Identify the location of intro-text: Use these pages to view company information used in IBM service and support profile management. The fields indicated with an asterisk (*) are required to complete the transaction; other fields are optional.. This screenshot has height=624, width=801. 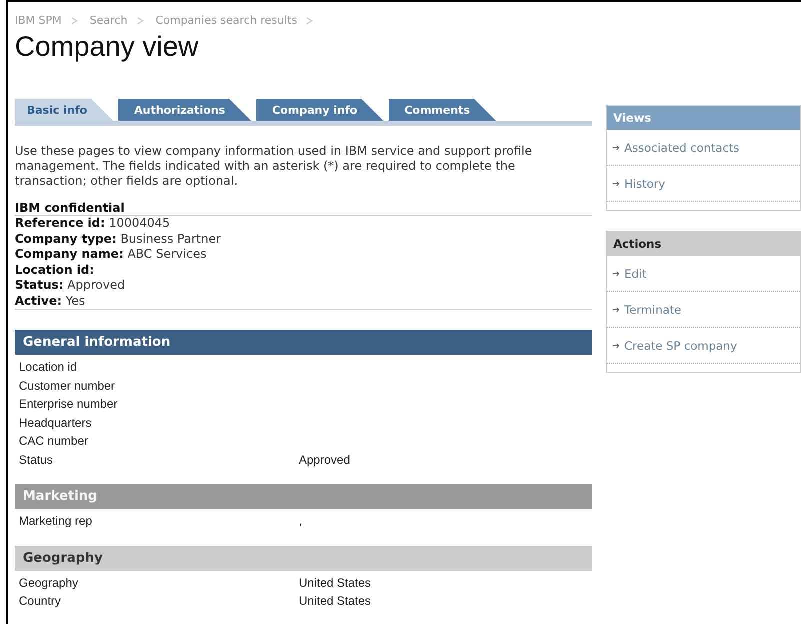
(274, 166).